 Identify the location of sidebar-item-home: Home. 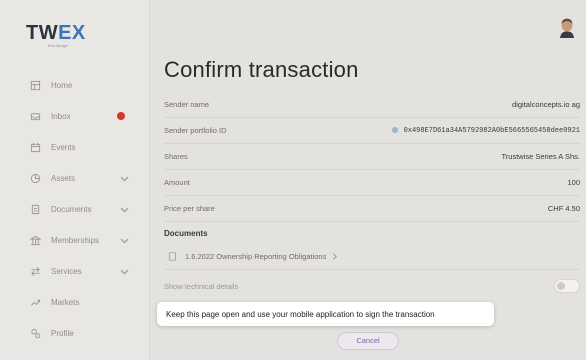
(85, 85).